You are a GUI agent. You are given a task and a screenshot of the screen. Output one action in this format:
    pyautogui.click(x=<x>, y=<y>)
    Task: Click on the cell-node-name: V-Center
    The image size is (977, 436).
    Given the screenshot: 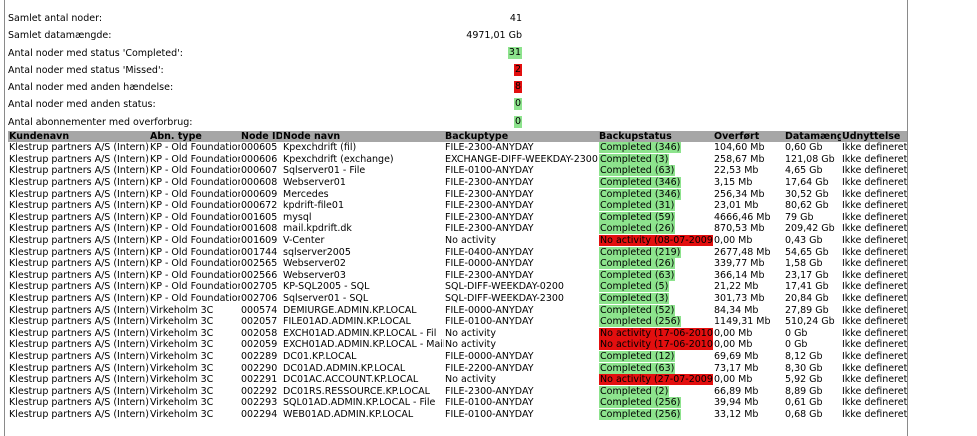 What is the action you would take?
    pyautogui.click(x=304, y=241)
    